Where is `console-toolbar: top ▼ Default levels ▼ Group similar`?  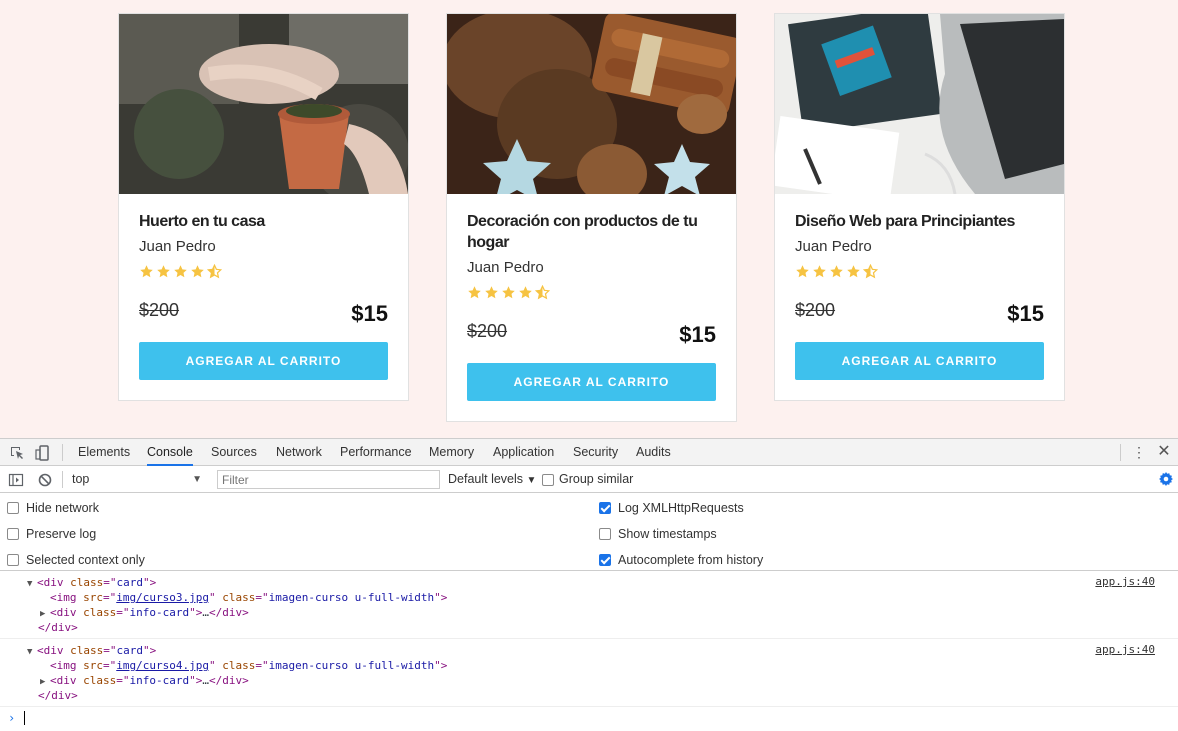 console-toolbar: top ▼ Default levels ▼ Group similar is located at coordinates (589, 479).